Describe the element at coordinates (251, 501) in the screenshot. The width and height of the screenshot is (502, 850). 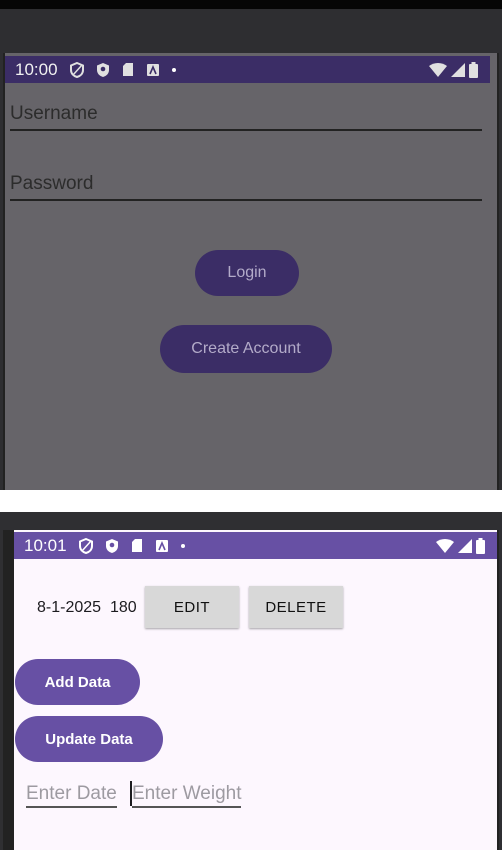
I see `screenshot-divider` at that location.